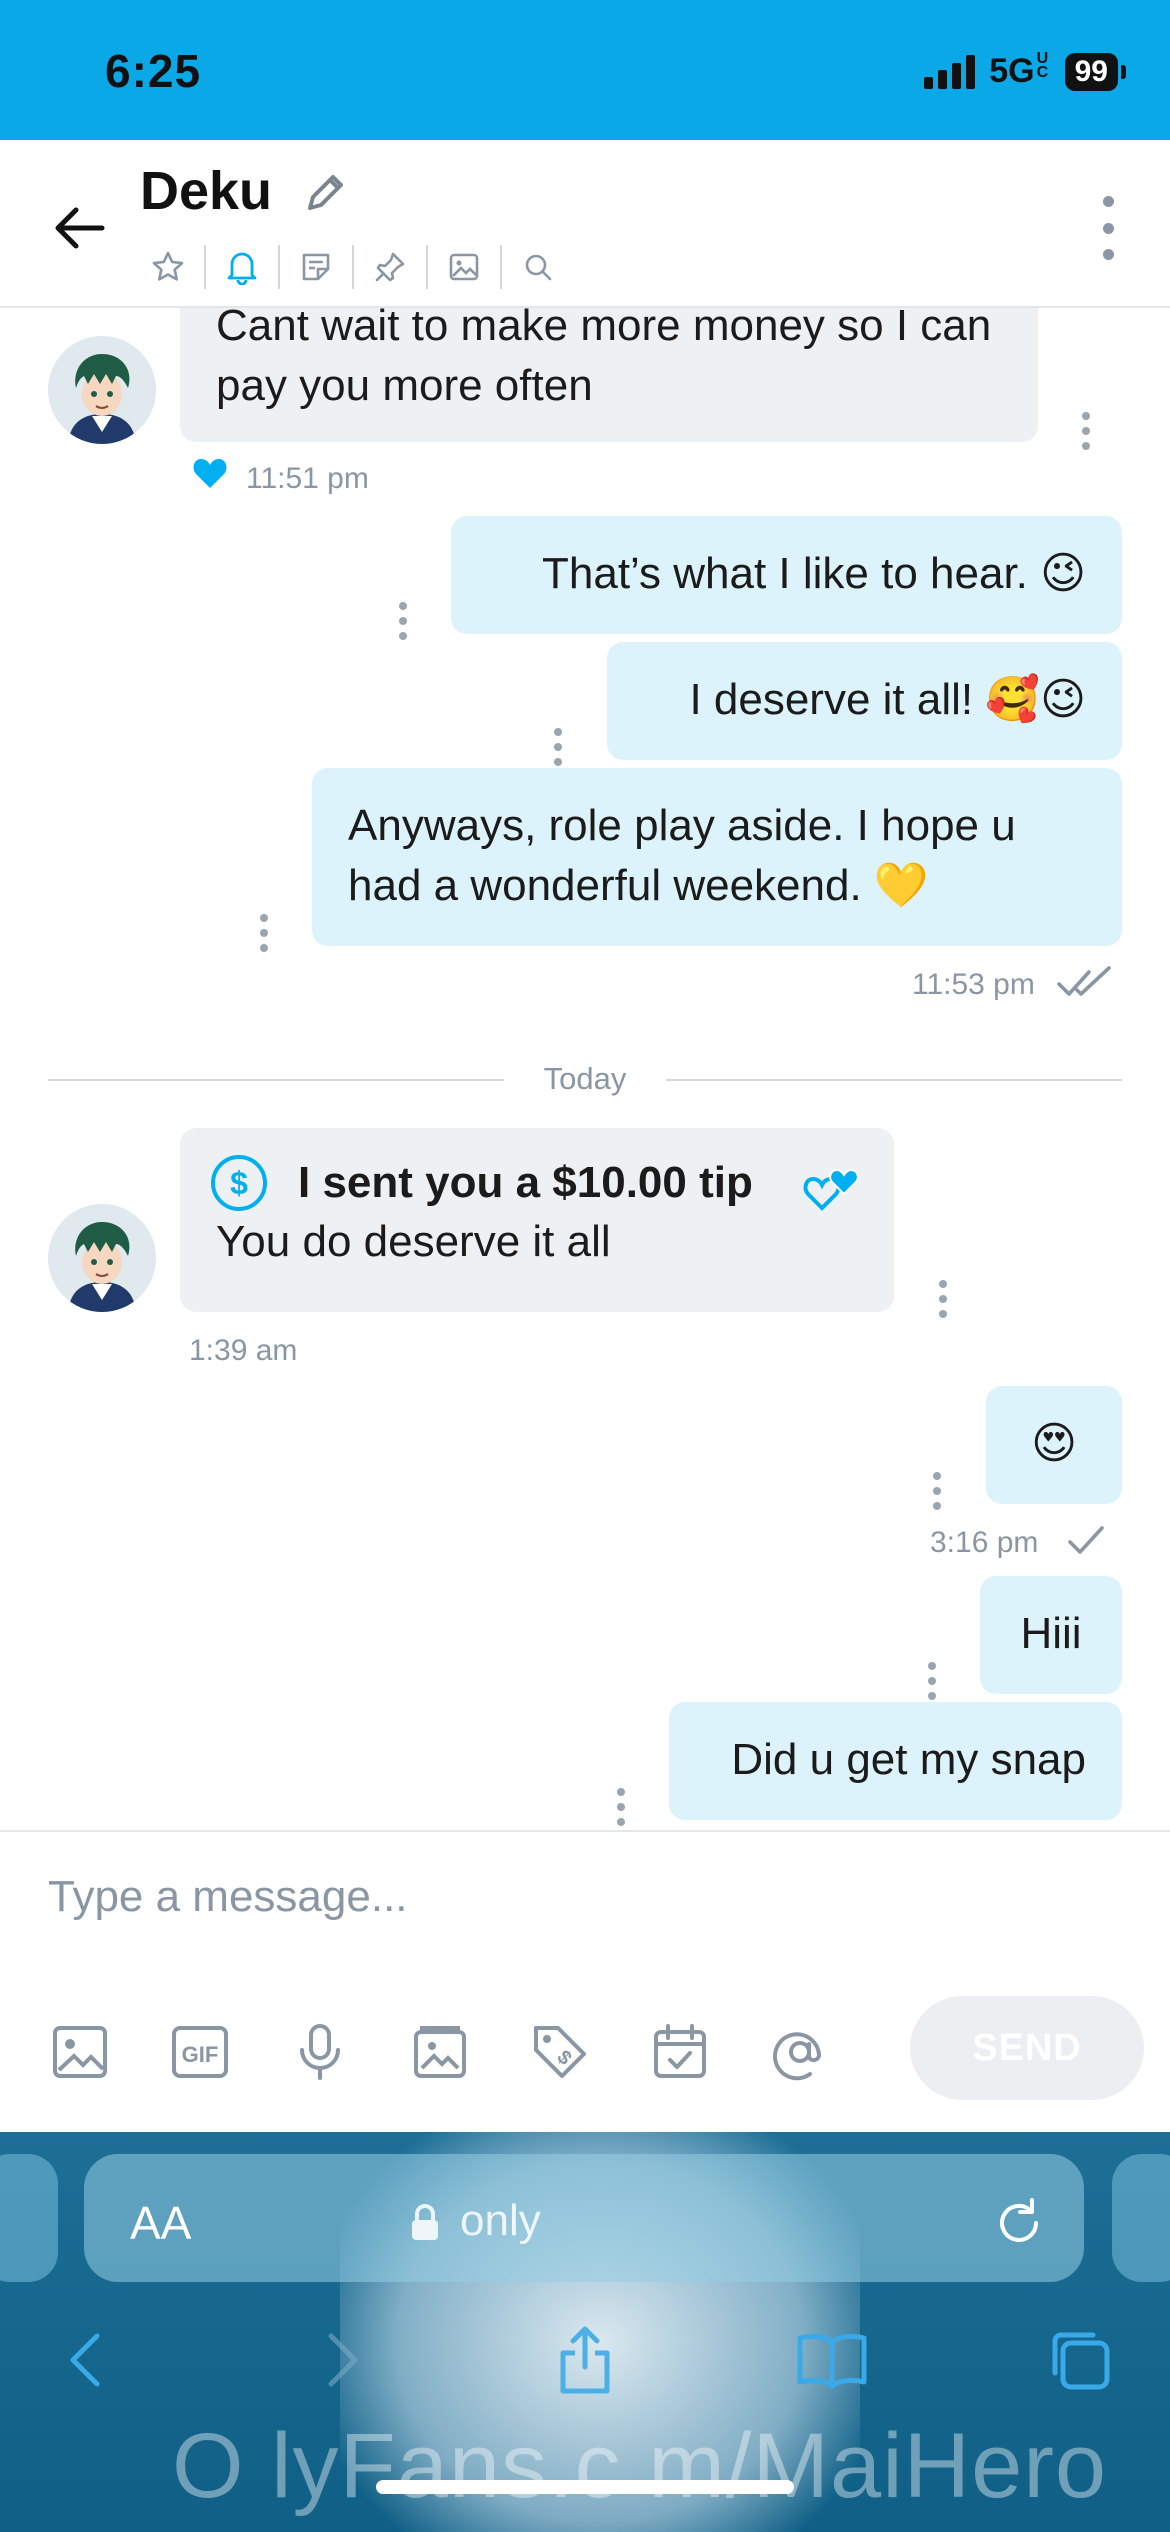 The width and height of the screenshot is (1170, 2532). What do you see at coordinates (425, 2222) in the screenshot?
I see `lock-icon` at bounding box center [425, 2222].